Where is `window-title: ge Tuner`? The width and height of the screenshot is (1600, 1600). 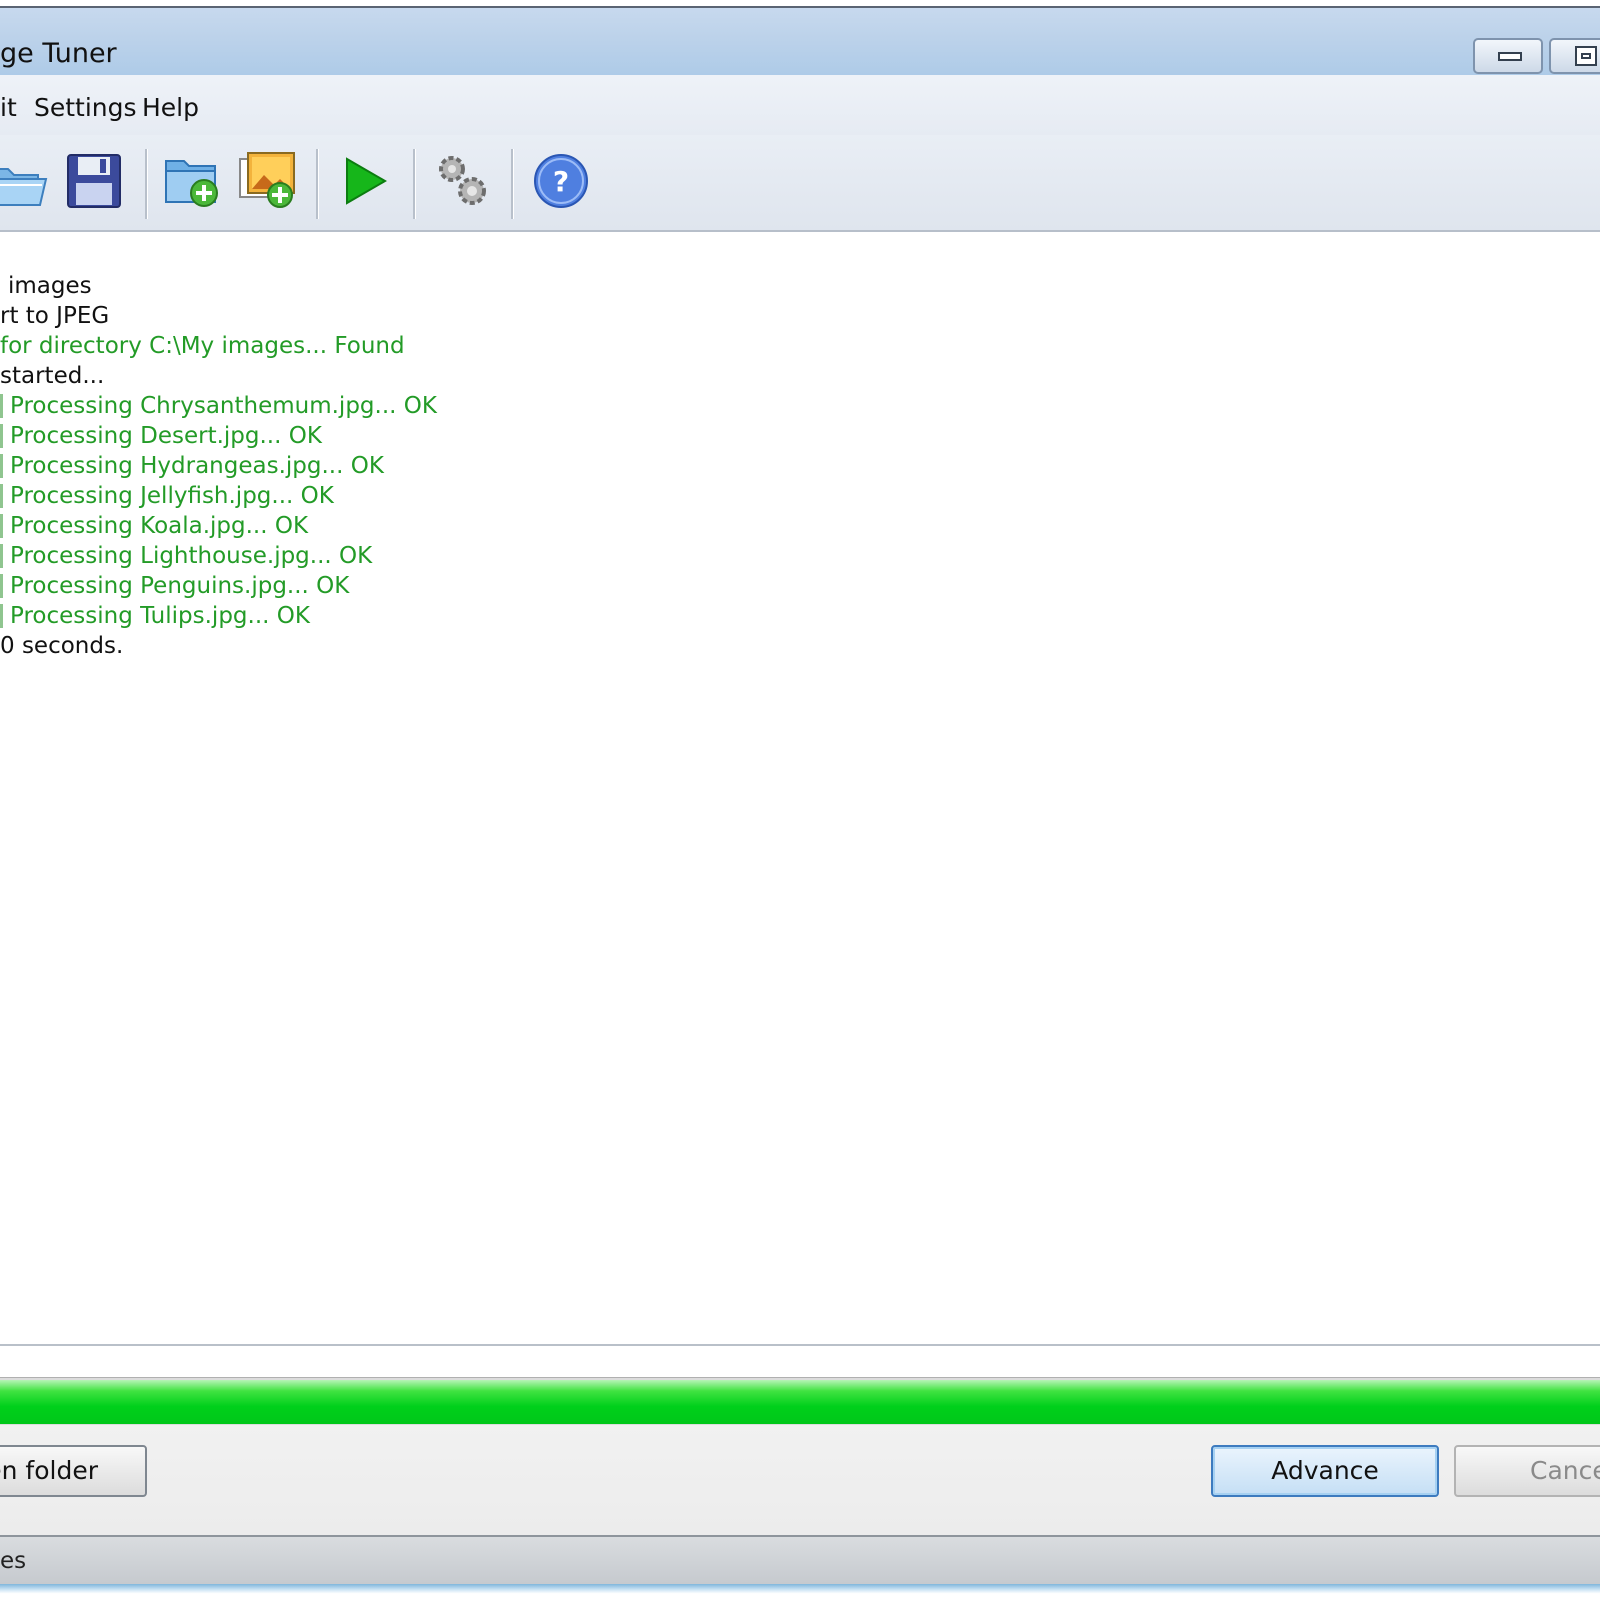
window-title: ge Tuner is located at coordinates (58, 53).